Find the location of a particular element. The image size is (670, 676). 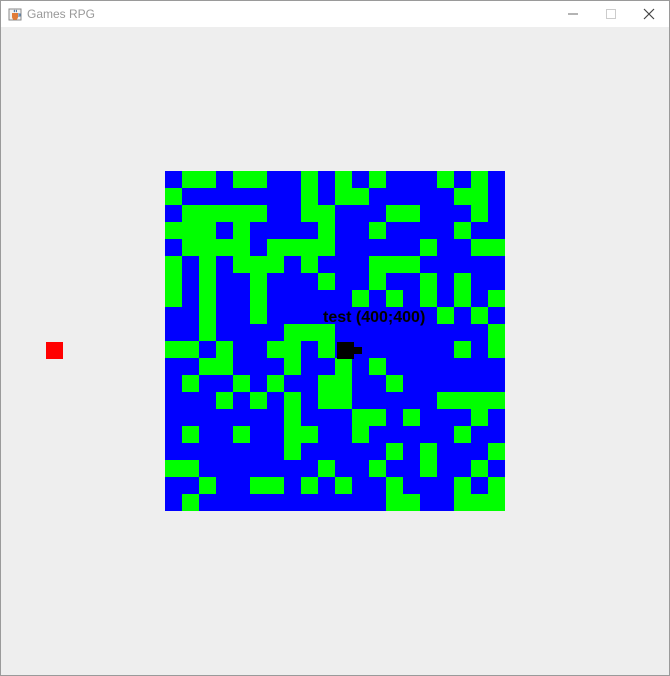

maximize-icon is located at coordinates (611, 14).